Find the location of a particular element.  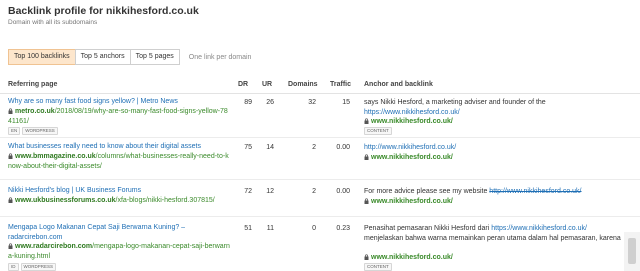

tag-list: ID WORDPRESS is located at coordinates (32, 267).